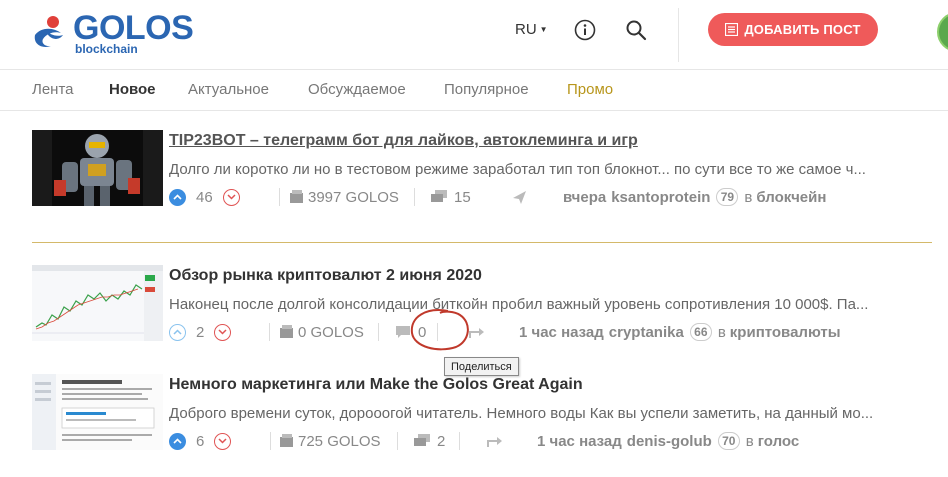 Image resolution: width=948 pixels, height=477 pixels. I want to click on language-label: RU, so click(526, 29).